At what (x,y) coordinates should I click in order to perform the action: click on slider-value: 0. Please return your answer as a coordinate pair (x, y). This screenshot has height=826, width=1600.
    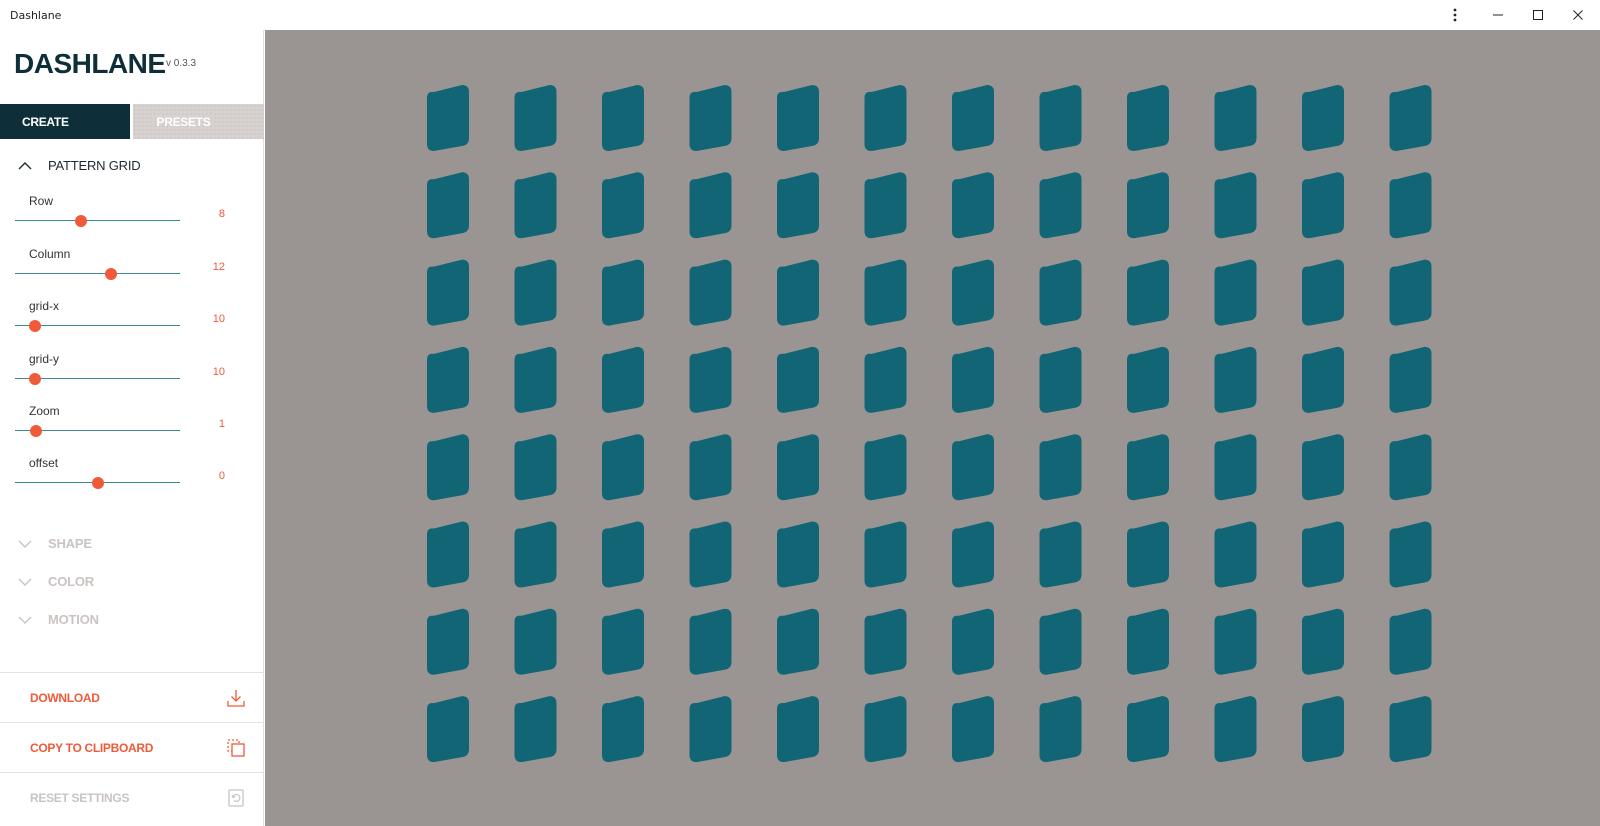
    Looking at the image, I should click on (221, 476).